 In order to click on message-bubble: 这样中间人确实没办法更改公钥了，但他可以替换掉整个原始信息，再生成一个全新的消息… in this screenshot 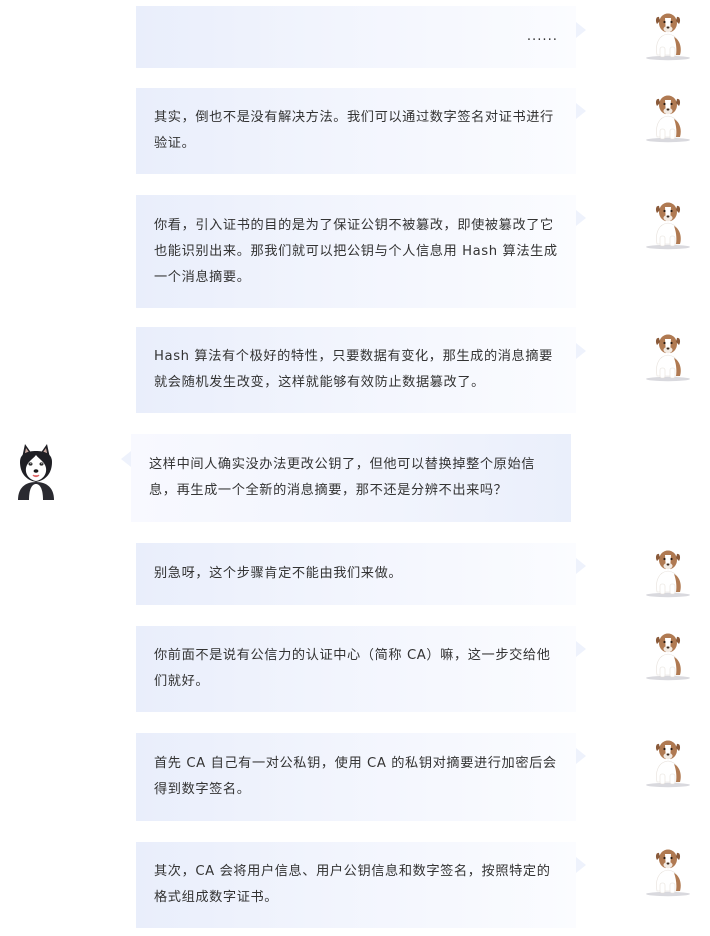, I will do `click(351, 478)`.